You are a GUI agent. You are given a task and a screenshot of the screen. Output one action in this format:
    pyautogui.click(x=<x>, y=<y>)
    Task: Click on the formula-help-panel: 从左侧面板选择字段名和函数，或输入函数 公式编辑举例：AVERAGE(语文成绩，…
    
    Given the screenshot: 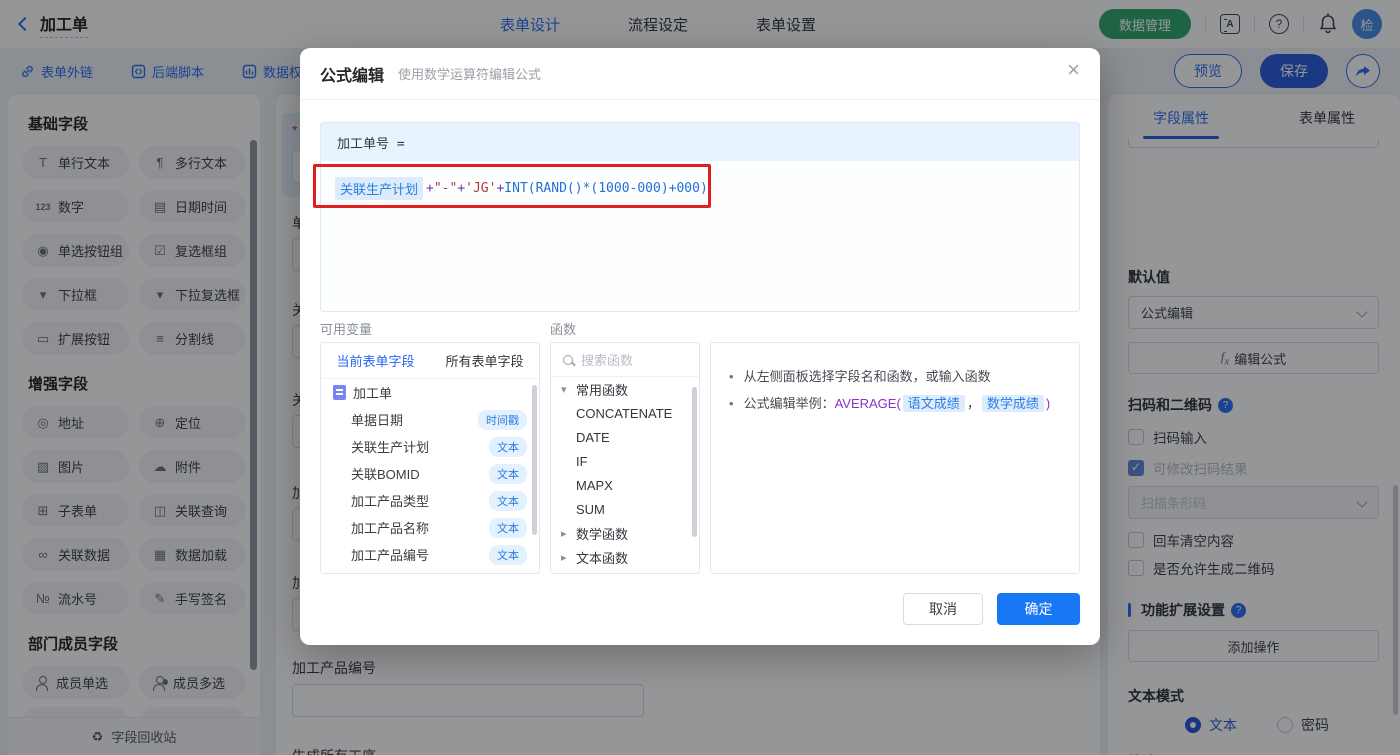 What is the action you would take?
    pyautogui.click(x=895, y=458)
    